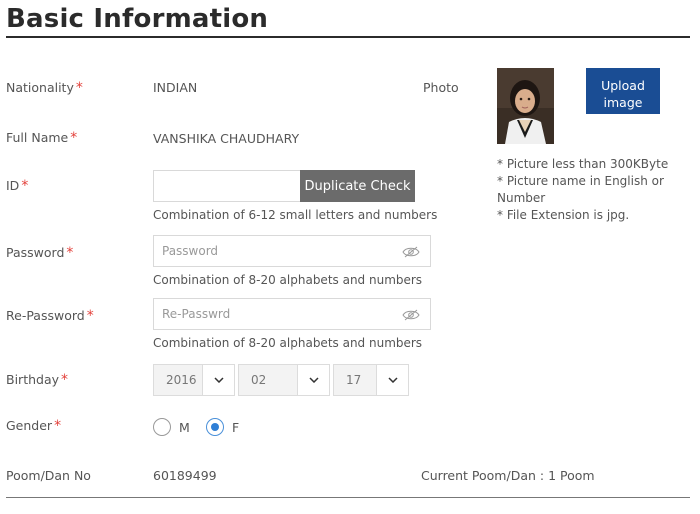 This screenshot has height=514, width=700. Describe the element at coordinates (563, 215) in the screenshot. I see `photo-note: * File Extension is jpg.` at that location.